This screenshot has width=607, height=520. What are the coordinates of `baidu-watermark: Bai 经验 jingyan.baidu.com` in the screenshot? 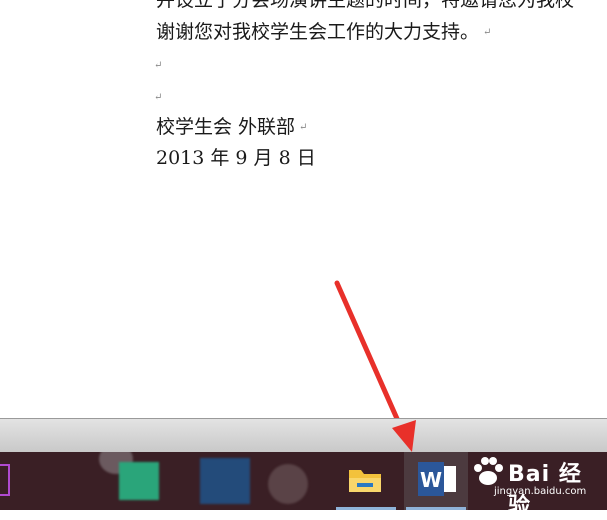 It's located at (533, 486).